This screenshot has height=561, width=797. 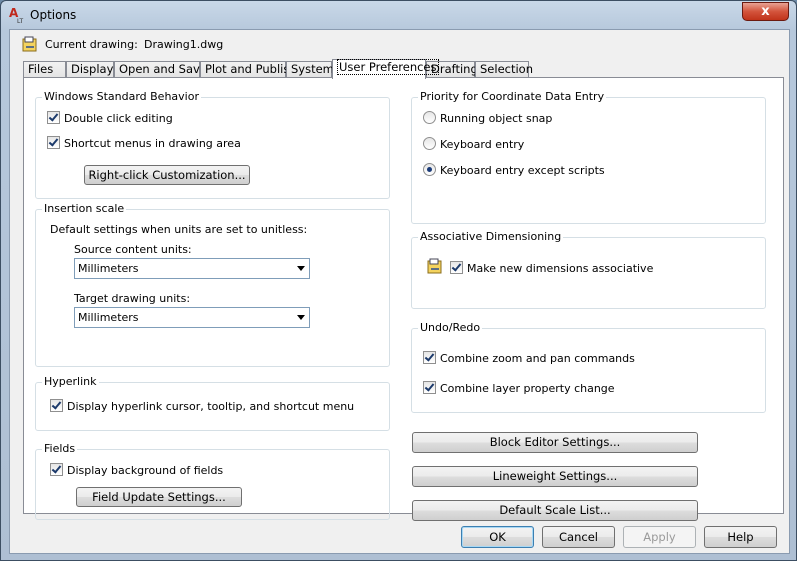 I want to click on tab-system: System, so click(x=310, y=69).